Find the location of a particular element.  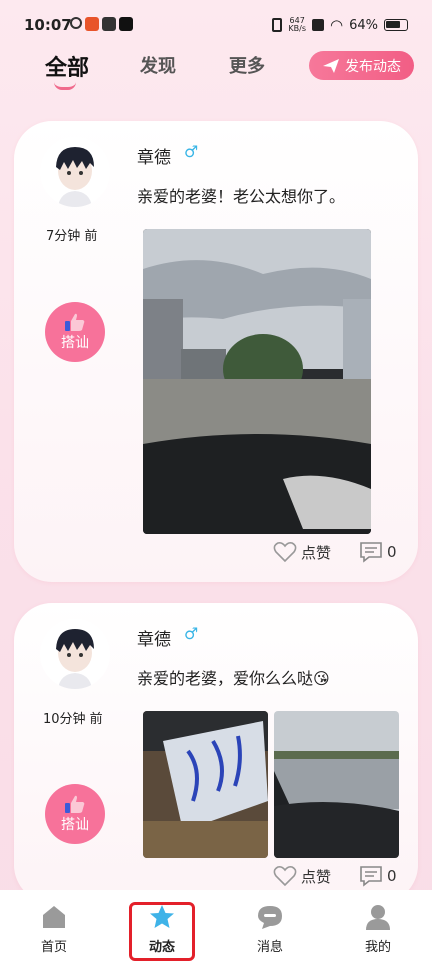

post-time: 7分钟 前 is located at coordinates (72, 236).